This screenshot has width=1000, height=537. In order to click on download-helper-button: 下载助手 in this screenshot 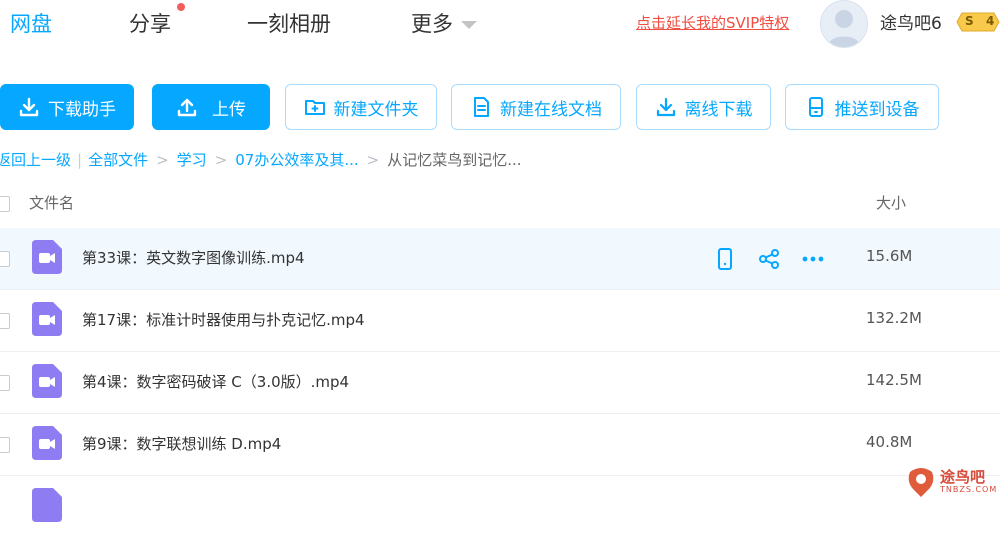, I will do `click(67, 107)`.